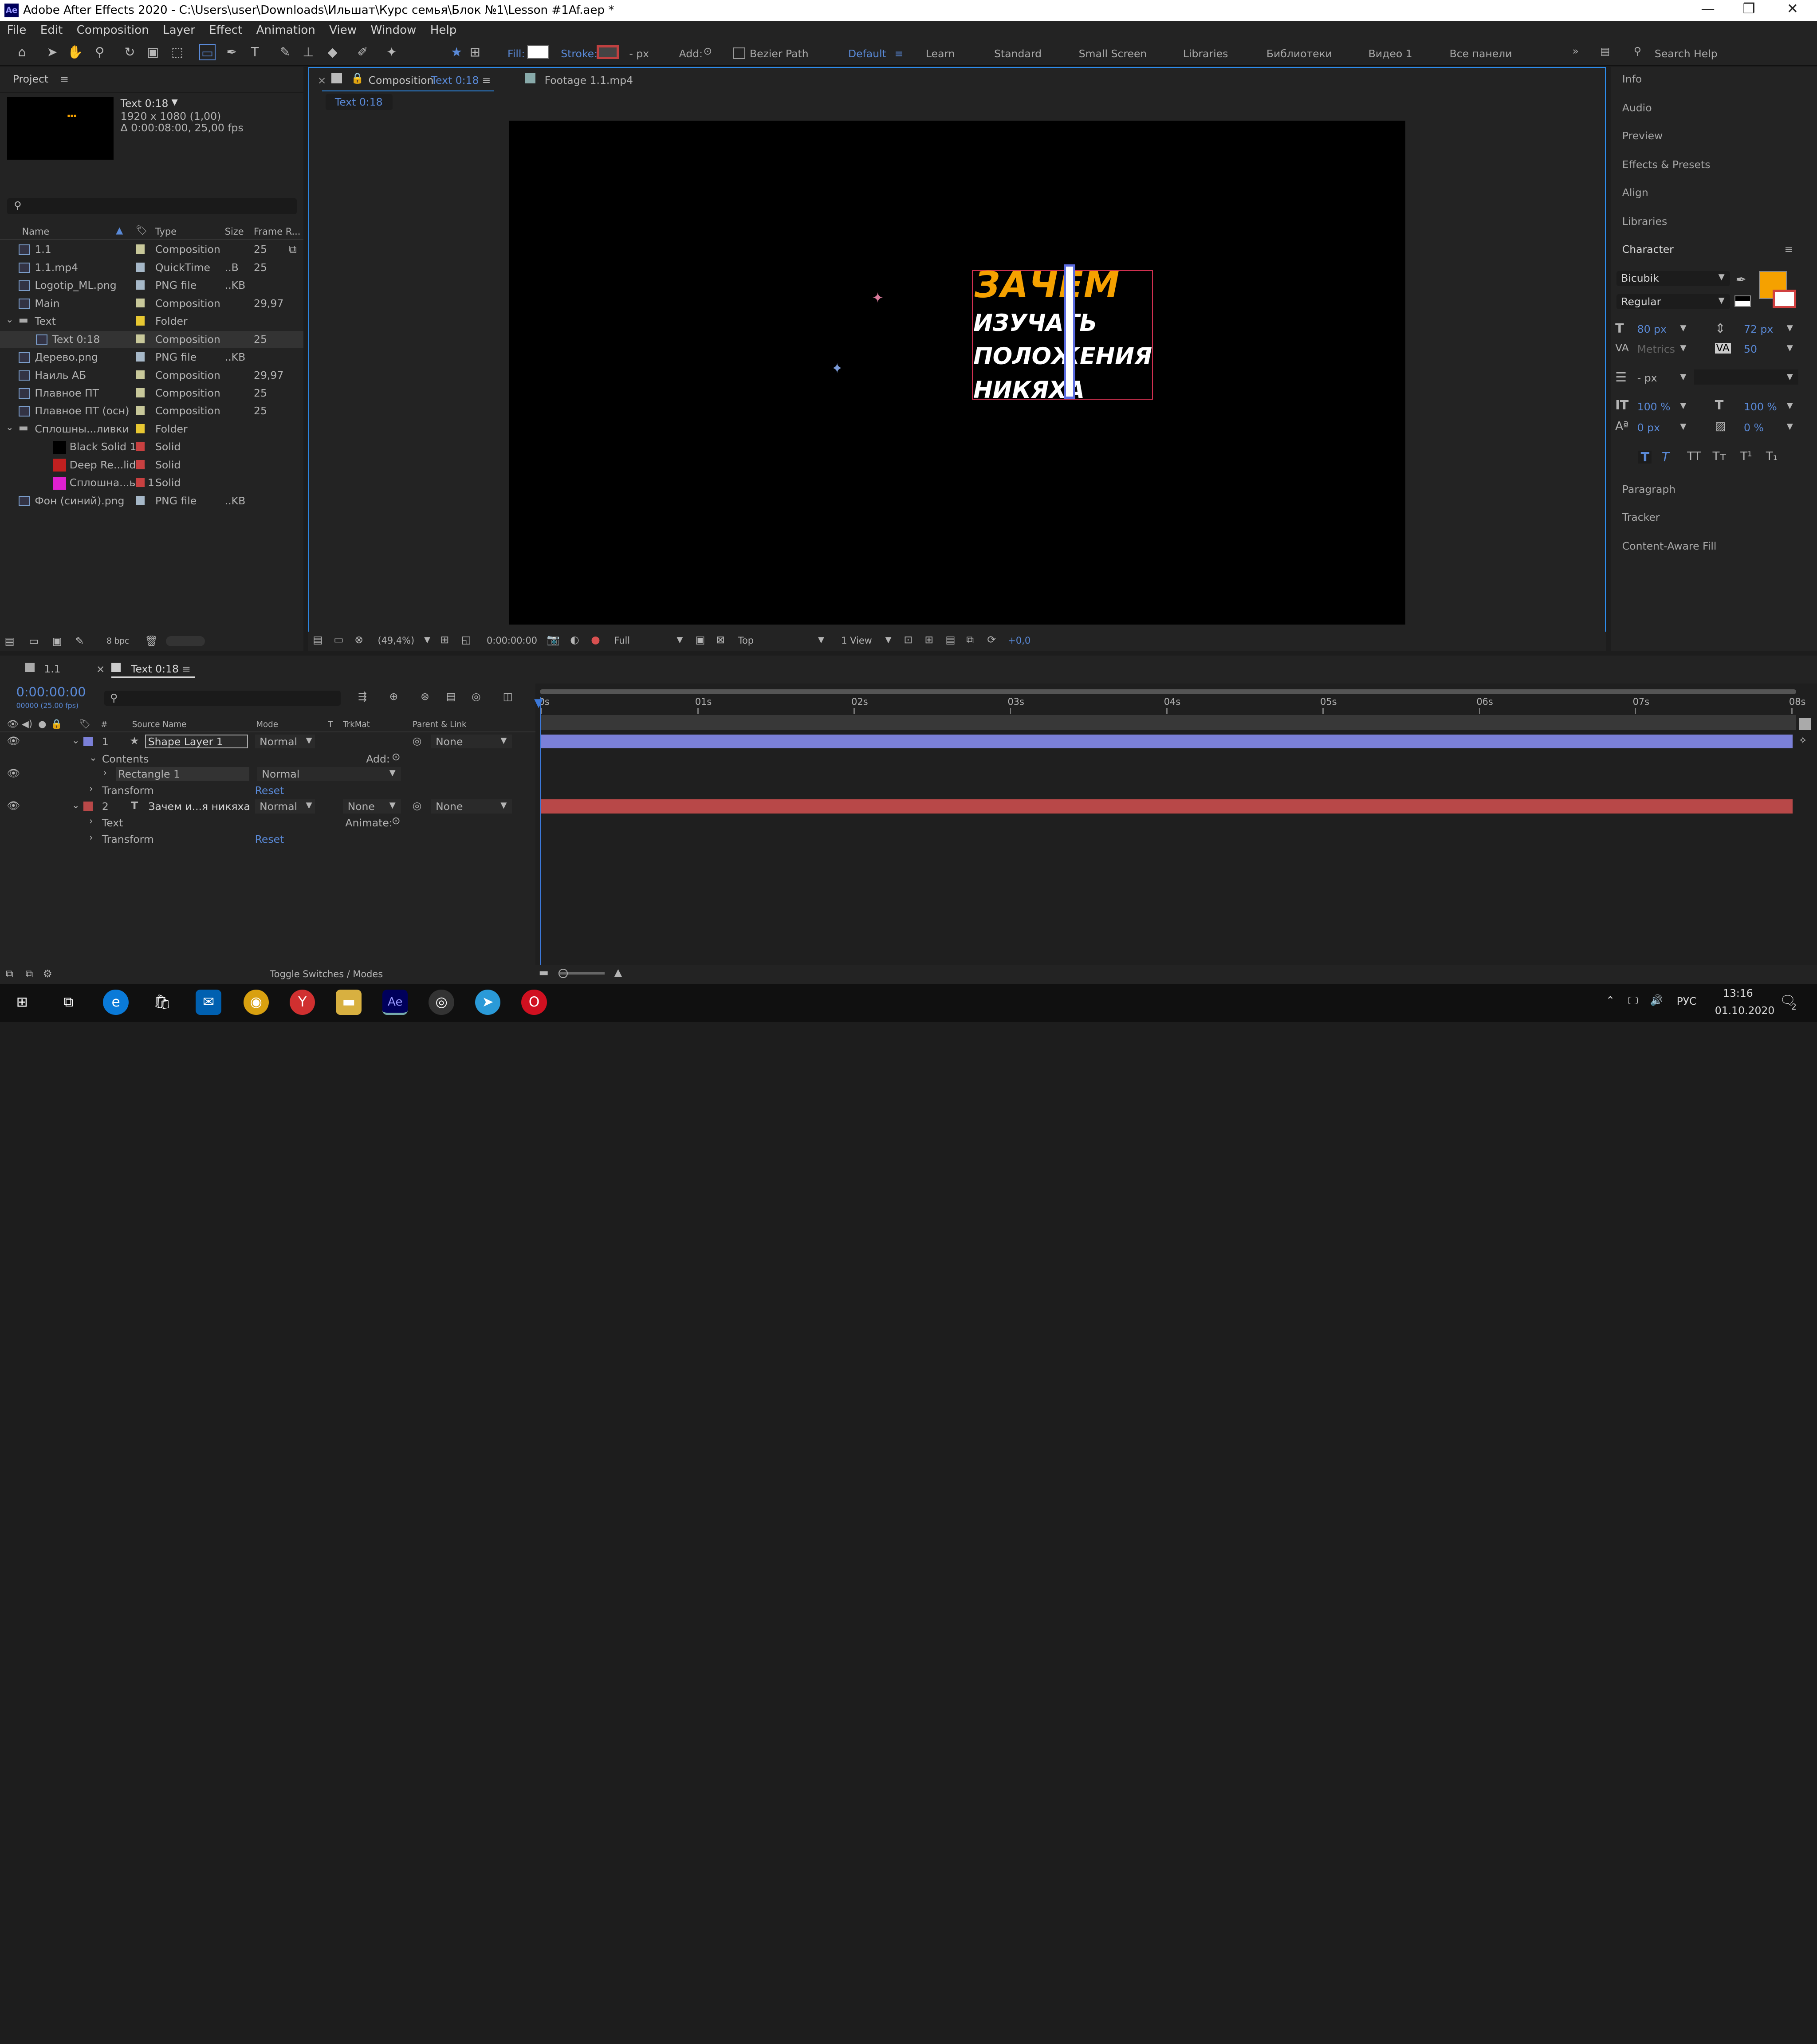  What do you see at coordinates (486, 80) in the screenshot?
I see `comp-menu-icon: ≡` at bounding box center [486, 80].